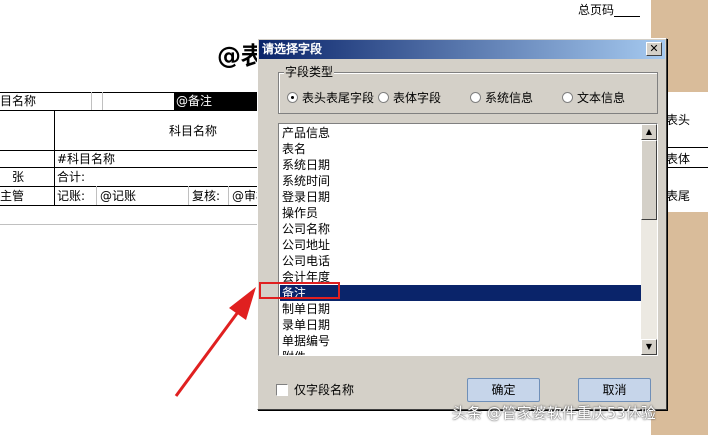 The height and width of the screenshot is (435, 708). Describe the element at coordinates (554, 413) in the screenshot. I see `watermark: 头条 @管家婆软件重庆53体验` at that location.